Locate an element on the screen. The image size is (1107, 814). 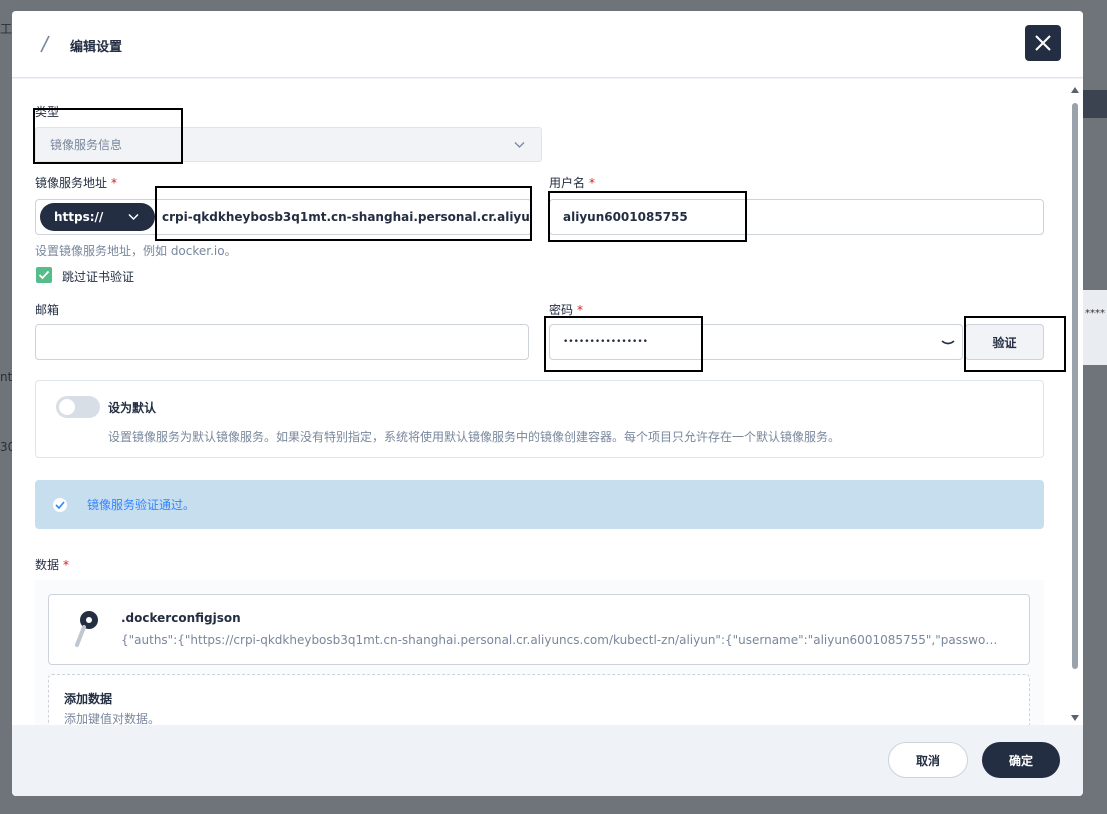
background-band is located at coordinates (1094, 327).